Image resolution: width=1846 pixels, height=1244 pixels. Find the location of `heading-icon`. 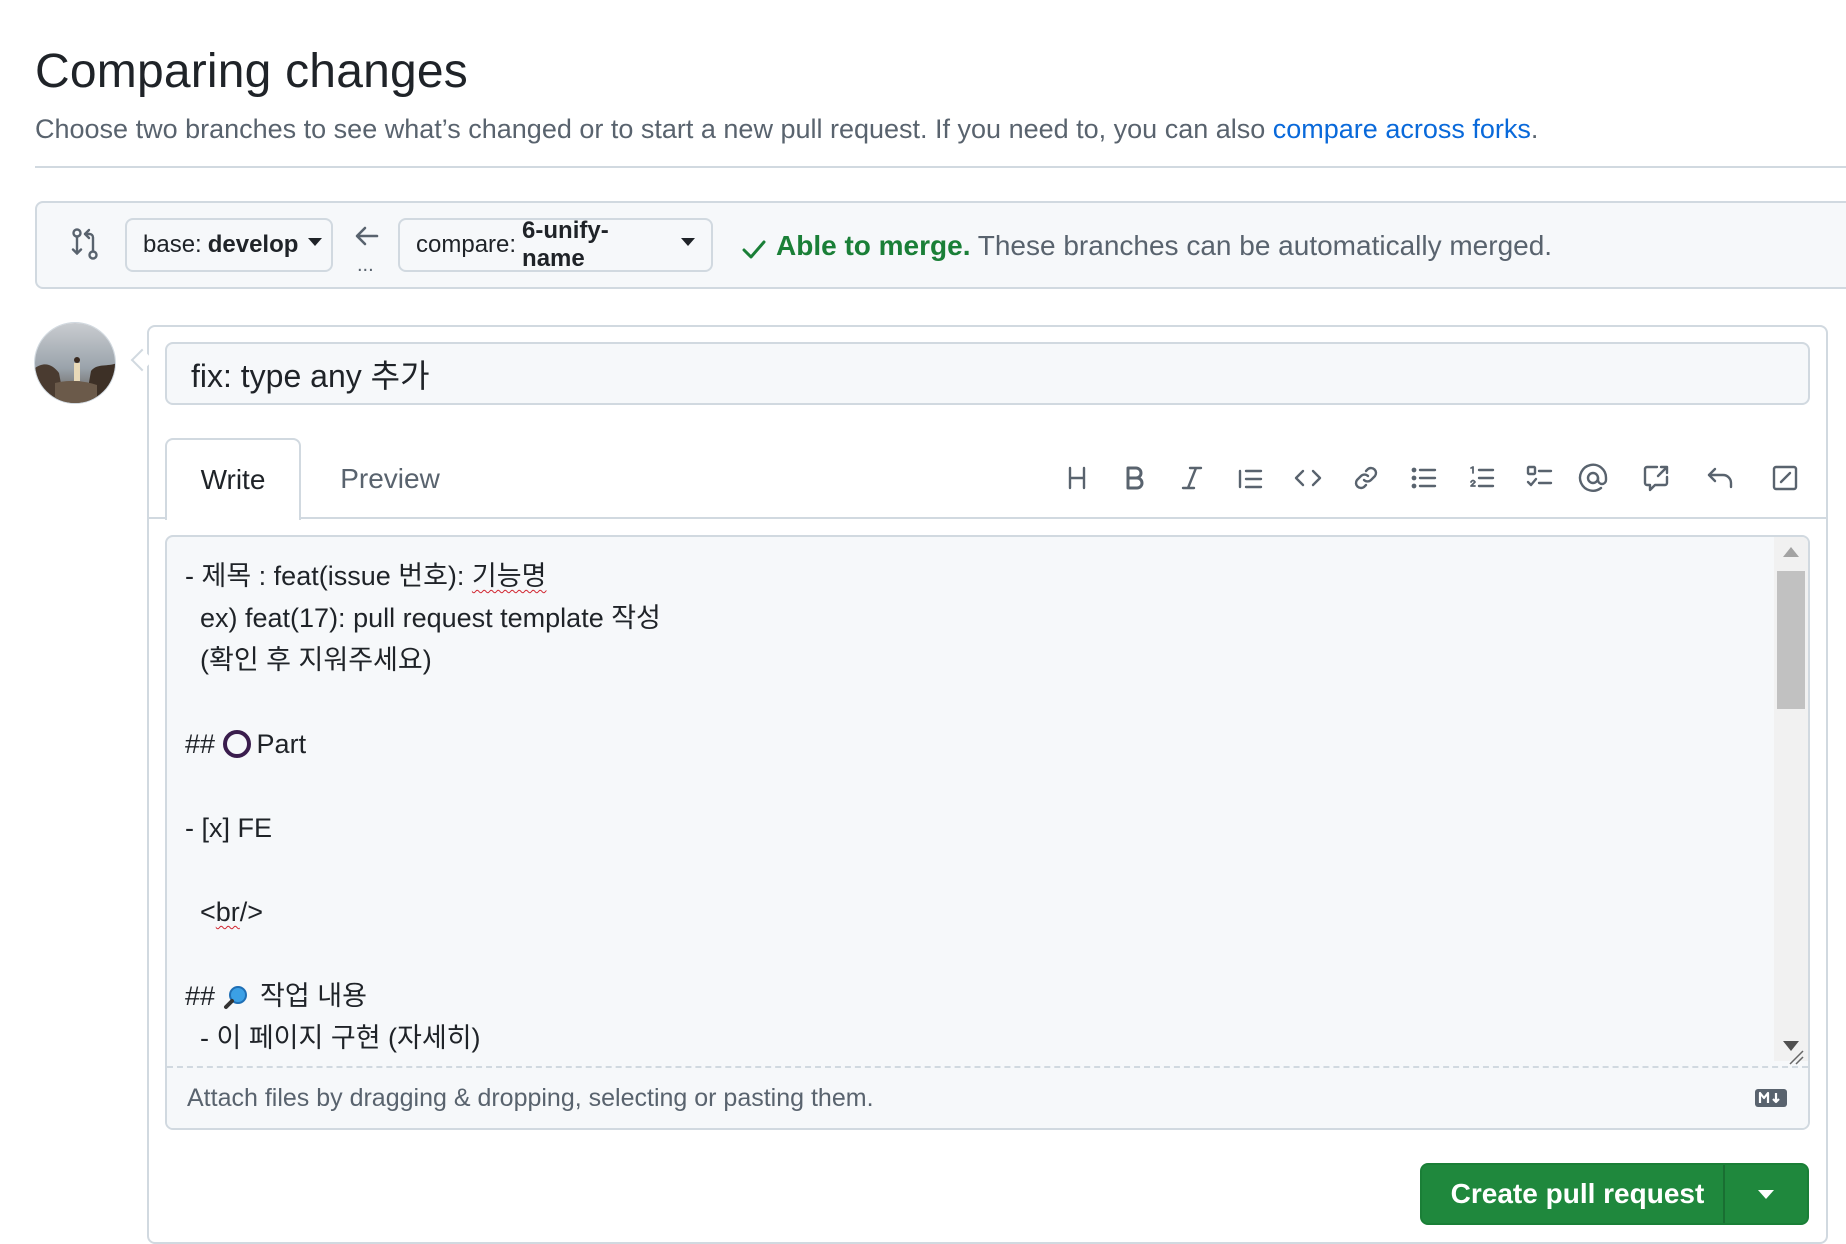

heading-icon is located at coordinates (1077, 478).